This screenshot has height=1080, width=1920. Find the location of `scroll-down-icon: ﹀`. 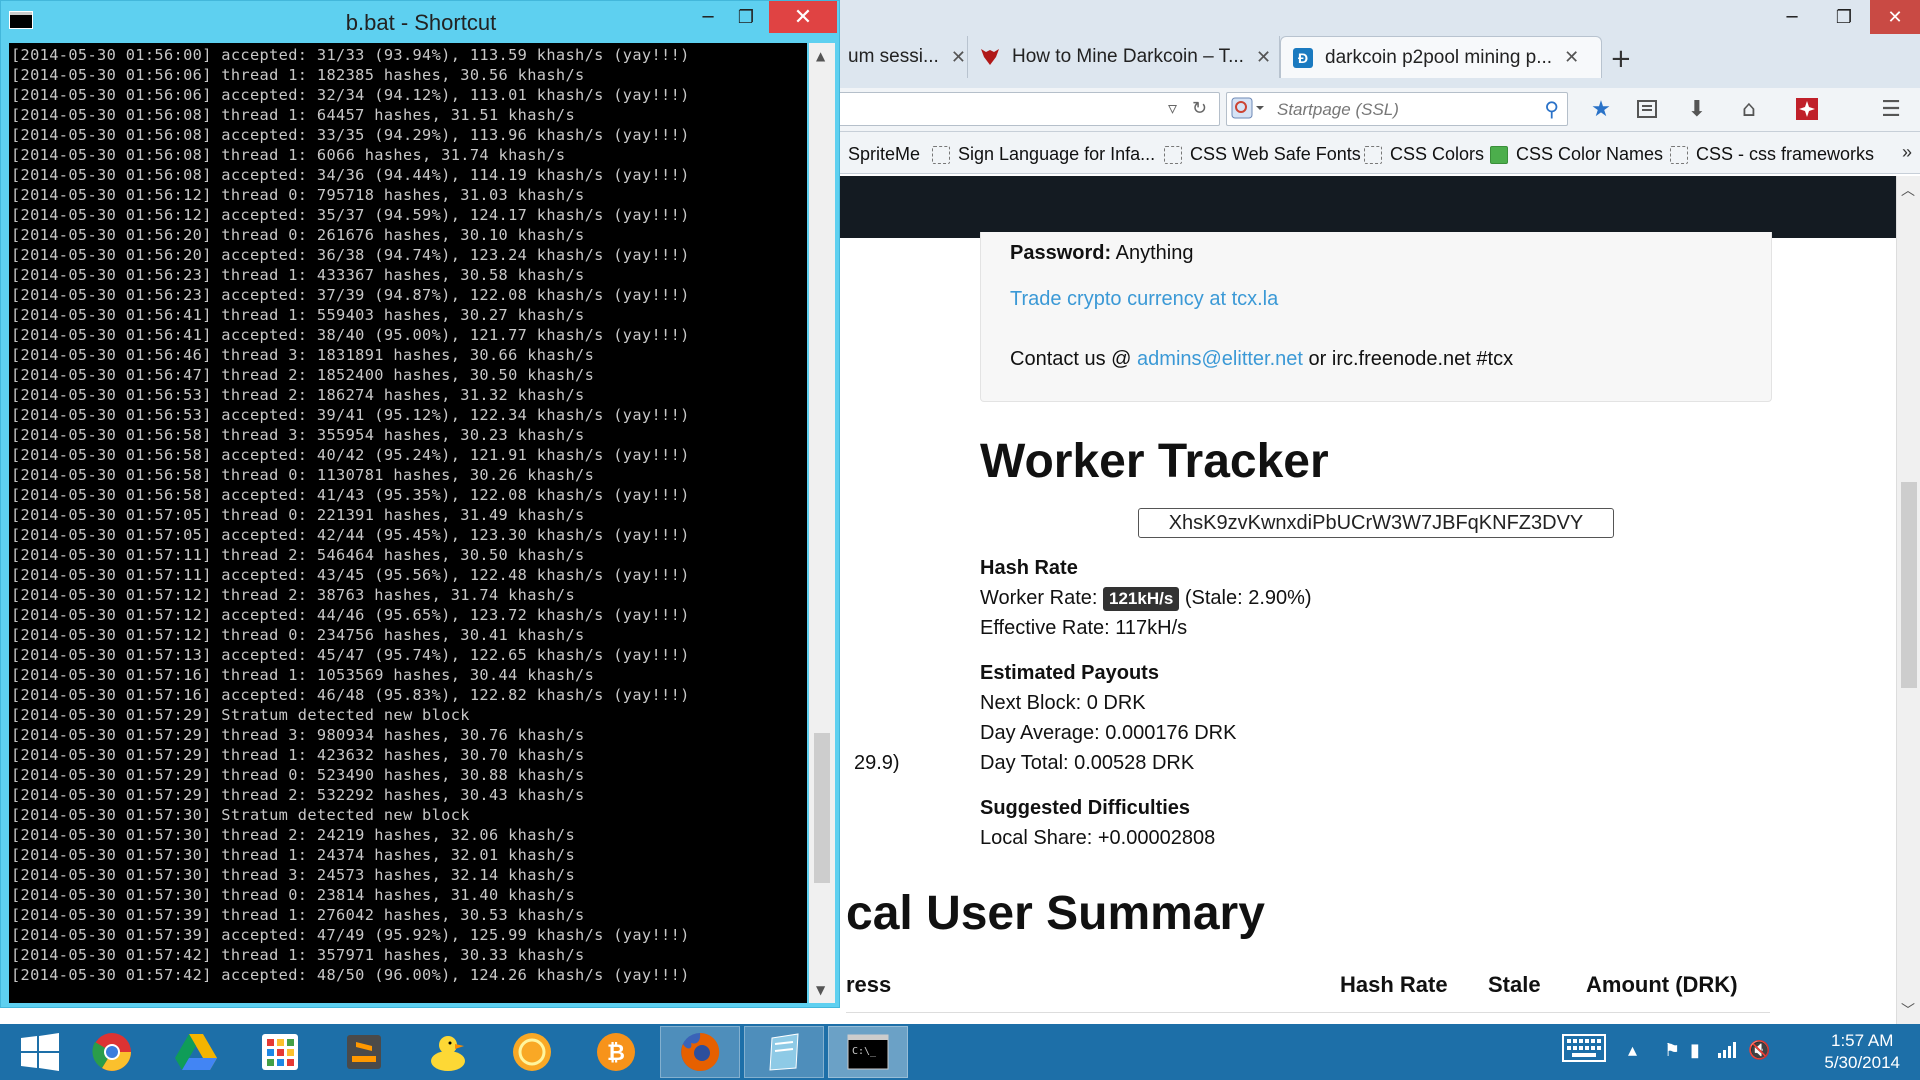

scroll-down-icon: ﹀ is located at coordinates (1908, 1010).